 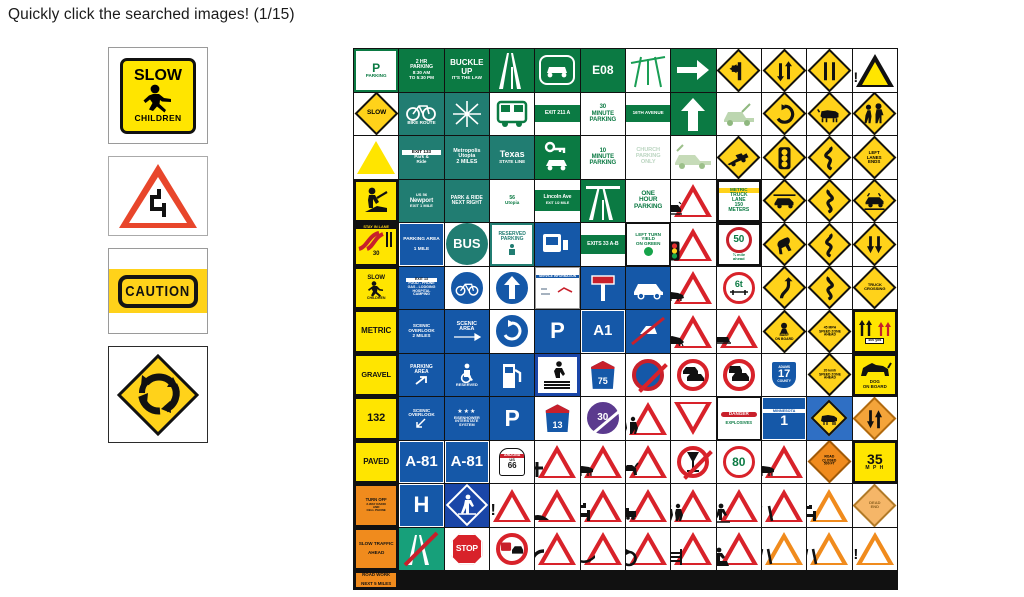 I want to click on grid-cell: Texas STATE LINE, so click(x=512, y=157).